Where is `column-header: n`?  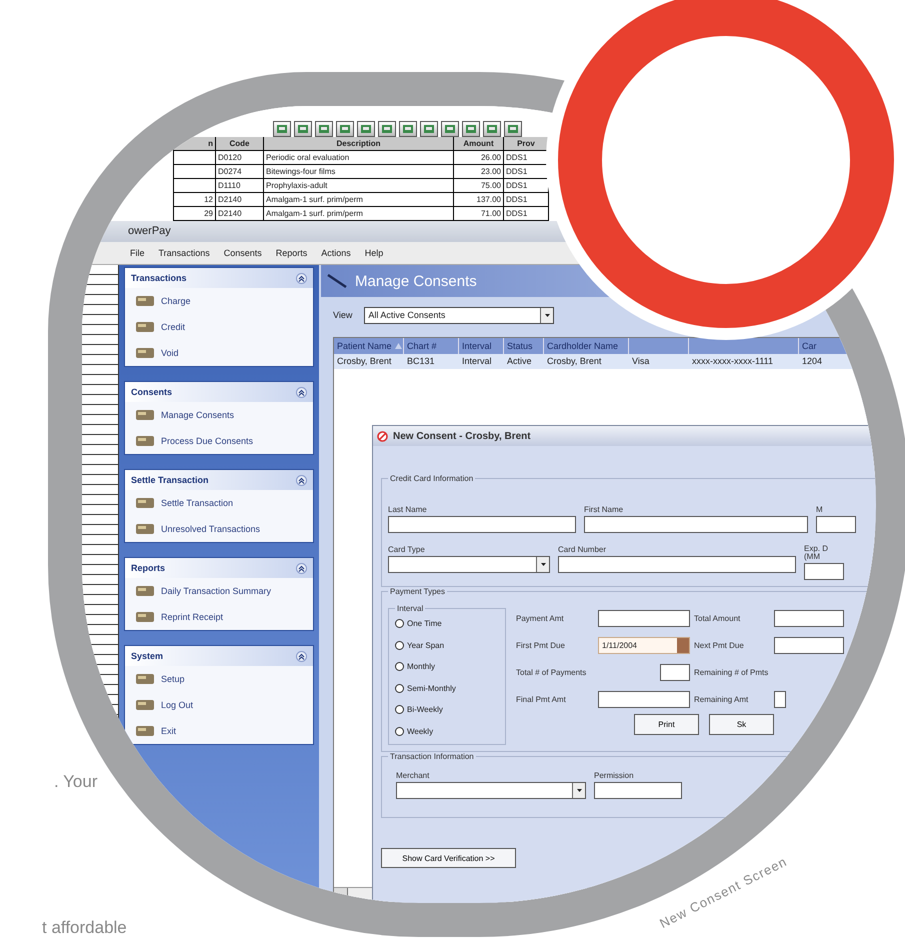 column-header: n is located at coordinates (195, 144).